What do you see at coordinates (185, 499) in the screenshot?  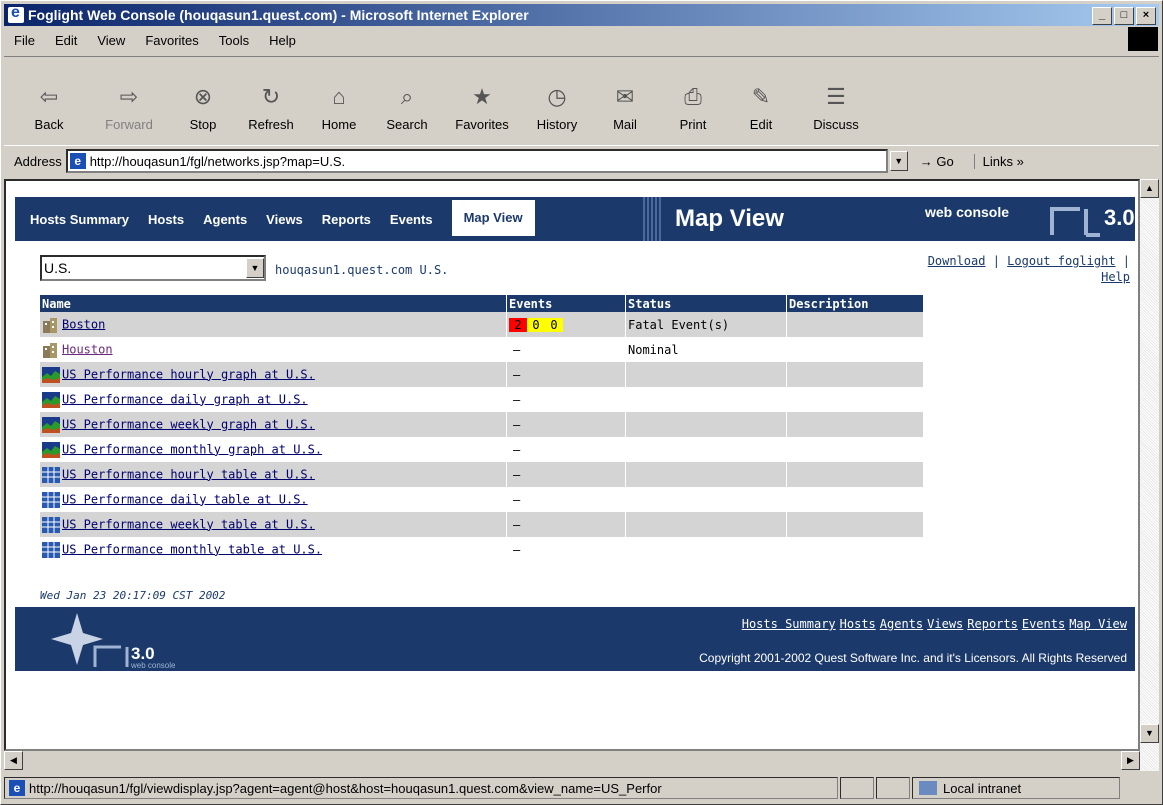 I see `row-link: US Performance daily table at U.S.` at bounding box center [185, 499].